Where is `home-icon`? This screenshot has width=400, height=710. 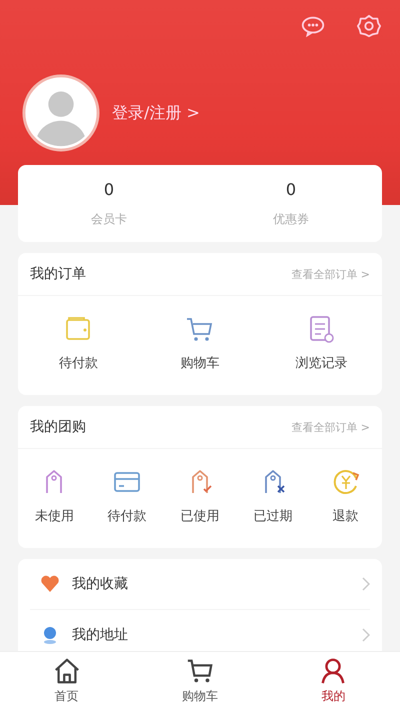
home-icon is located at coordinates (66, 671).